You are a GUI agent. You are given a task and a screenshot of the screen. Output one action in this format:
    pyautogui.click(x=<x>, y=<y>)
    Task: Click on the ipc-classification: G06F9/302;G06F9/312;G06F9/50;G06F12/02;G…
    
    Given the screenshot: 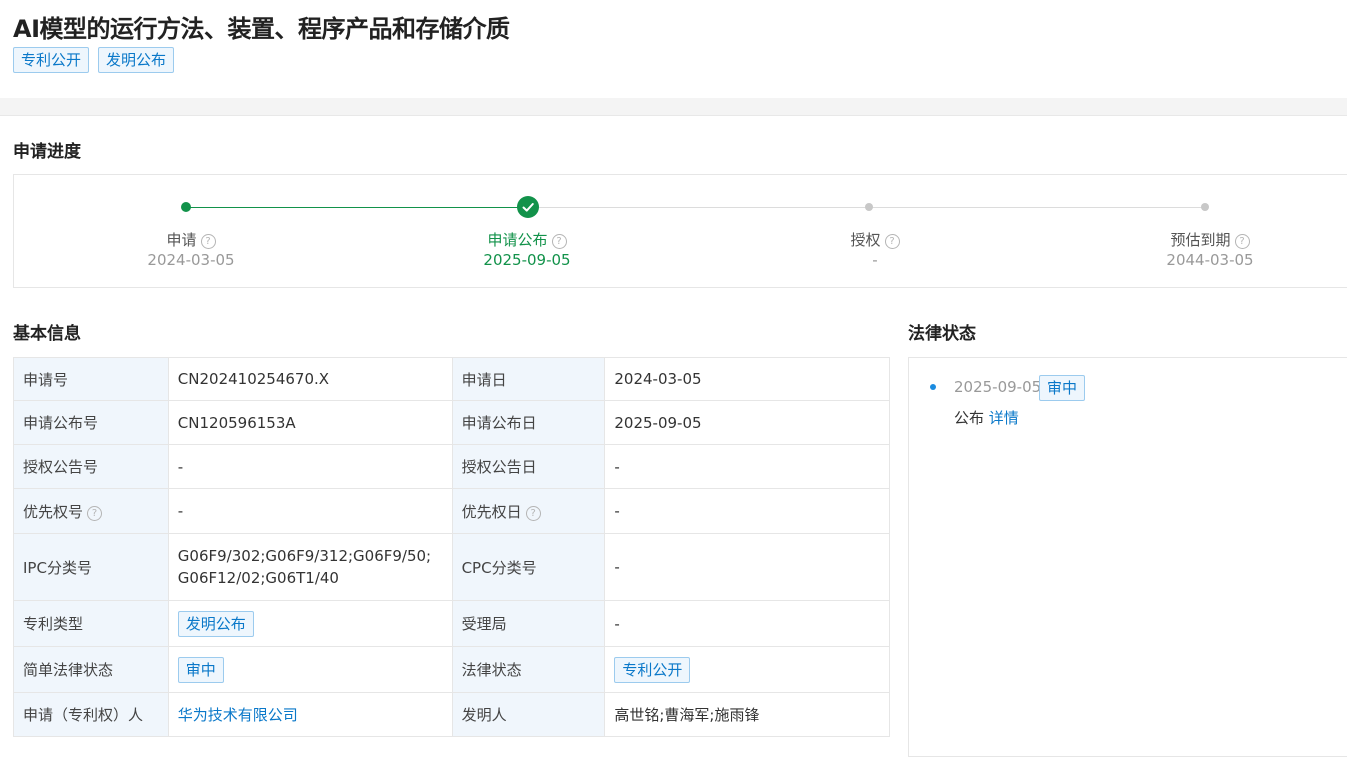 What is the action you would take?
    pyautogui.click(x=310, y=567)
    